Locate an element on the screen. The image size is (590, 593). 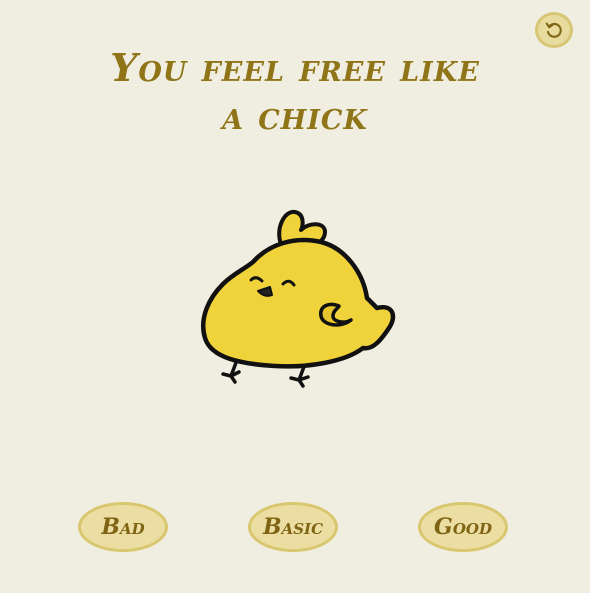
basic-button: Basic is located at coordinates (293, 527).